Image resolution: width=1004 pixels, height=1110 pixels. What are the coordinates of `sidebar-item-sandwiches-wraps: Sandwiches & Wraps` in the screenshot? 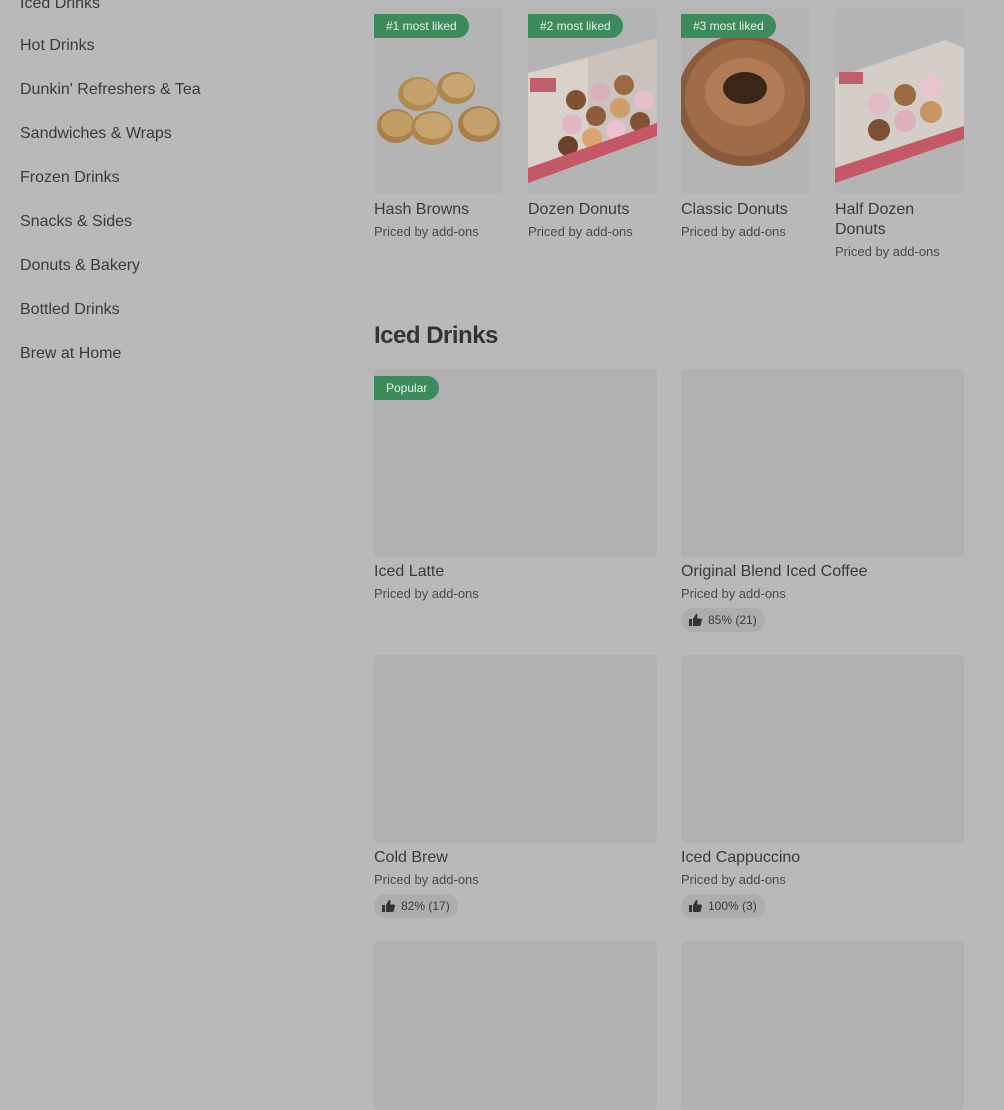 It's located at (96, 134).